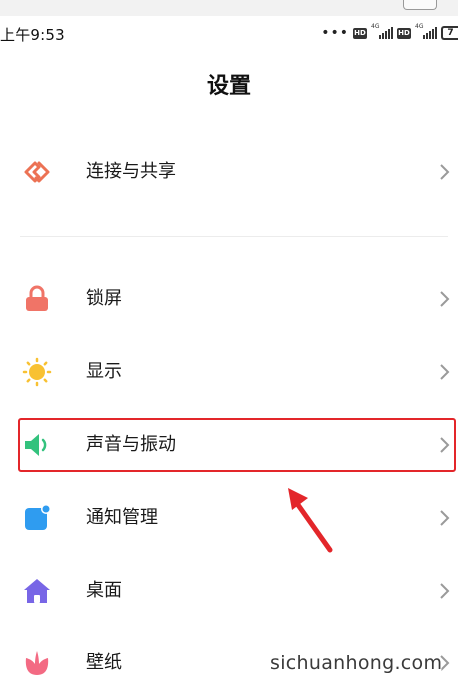  I want to click on top-tab-shape, so click(420, 5).